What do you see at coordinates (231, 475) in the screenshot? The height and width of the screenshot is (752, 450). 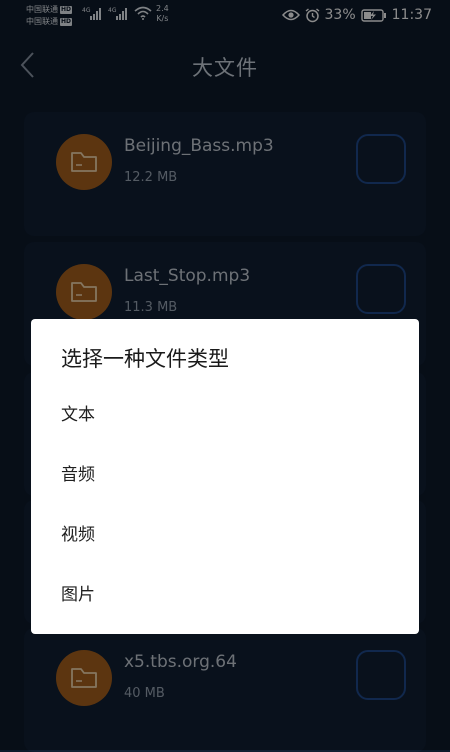 I see `option-audio: 音频` at bounding box center [231, 475].